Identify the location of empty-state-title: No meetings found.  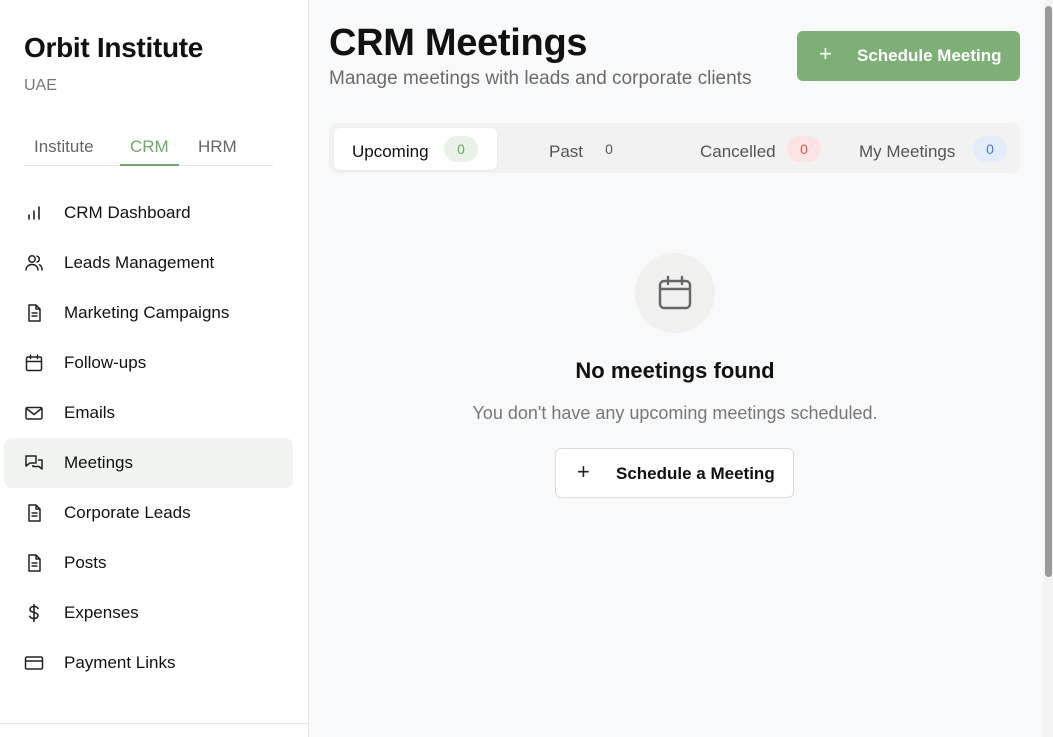
(675, 370).